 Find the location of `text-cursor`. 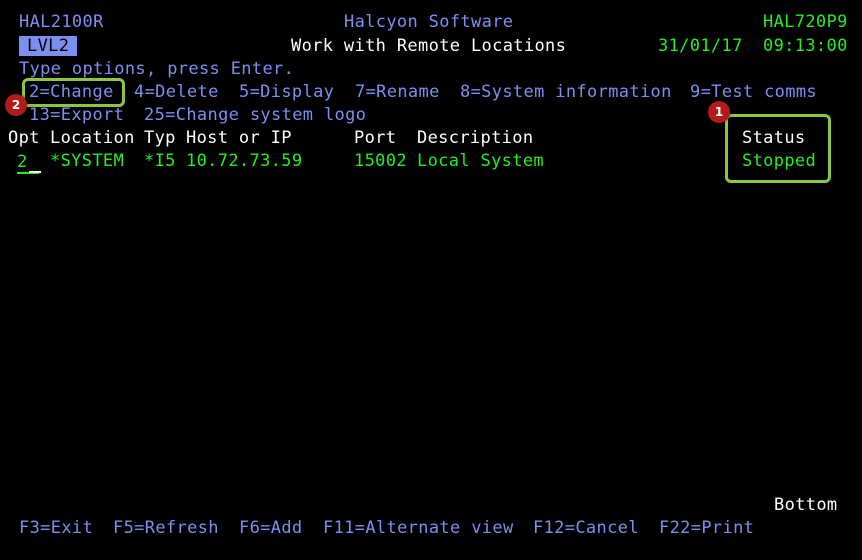

text-cursor is located at coordinates (35, 172).